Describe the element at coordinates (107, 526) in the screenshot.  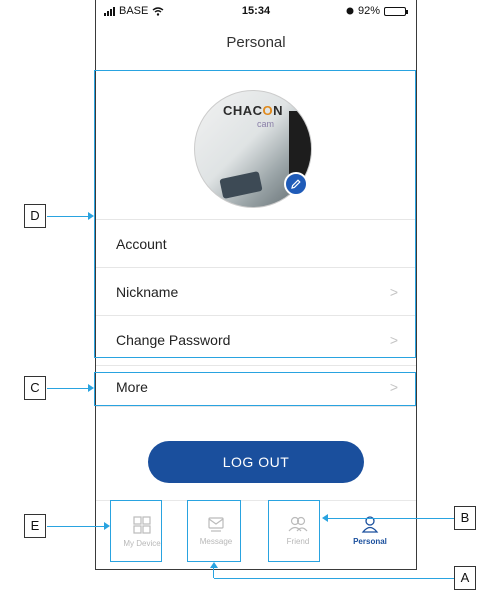
I see `arrow-e` at that location.